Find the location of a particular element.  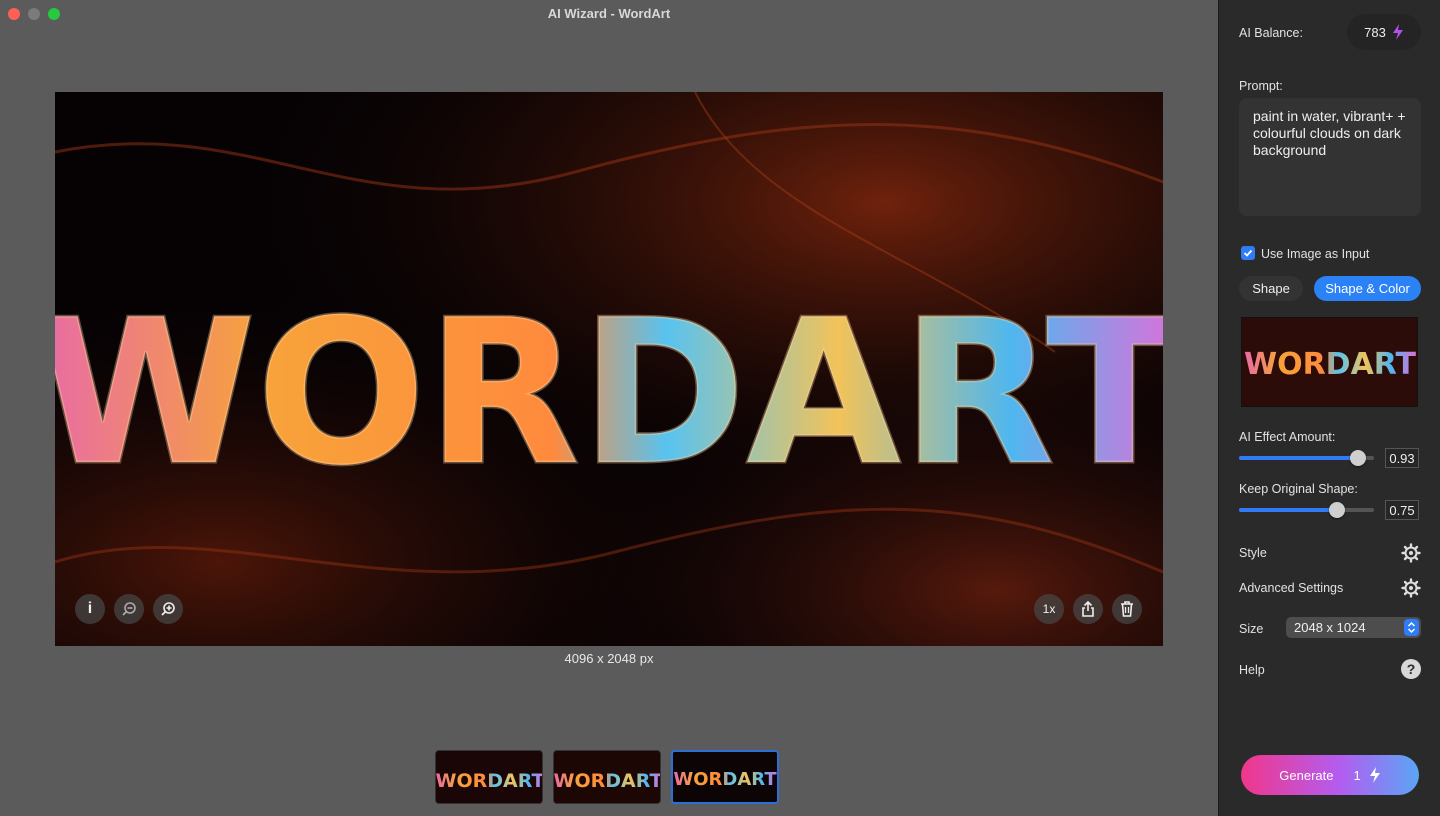

generate-button: Generate 1 is located at coordinates (1330, 775).